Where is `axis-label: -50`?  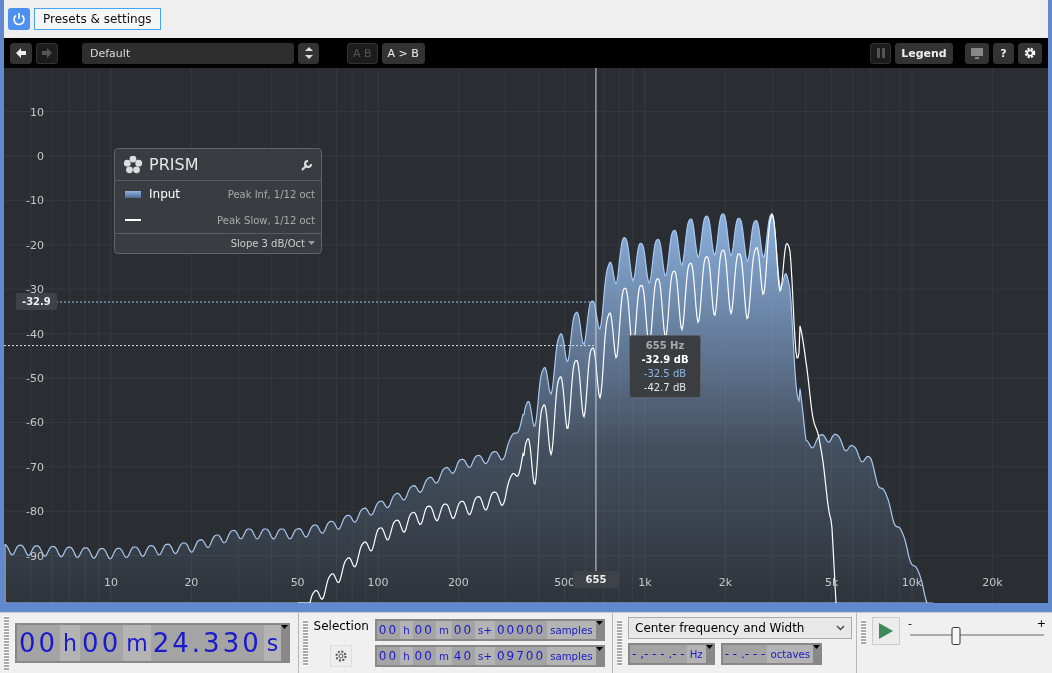
axis-label: -50 is located at coordinates (35, 378).